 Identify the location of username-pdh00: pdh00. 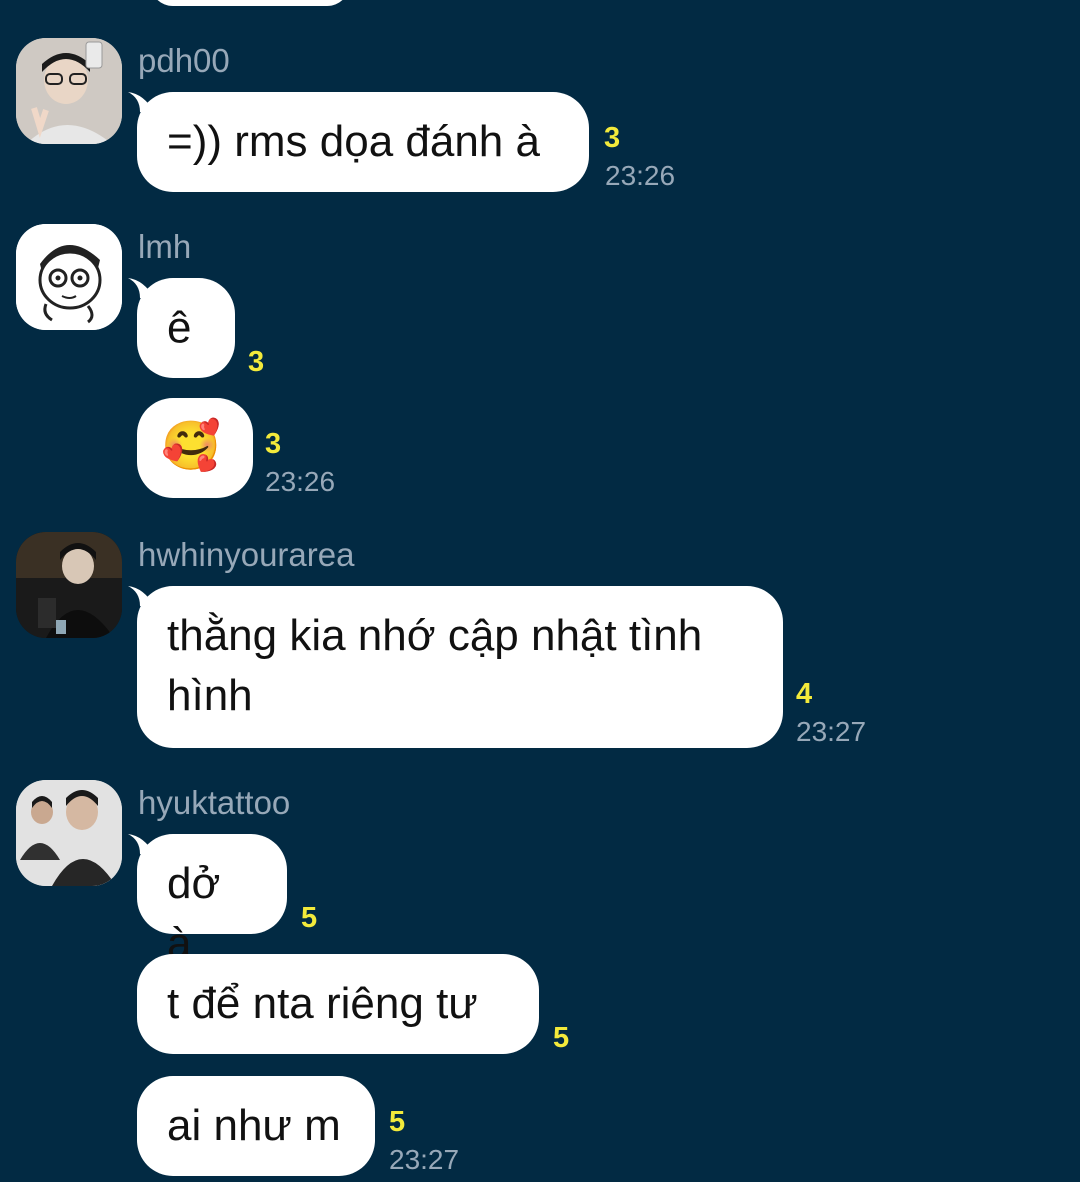
(184, 60).